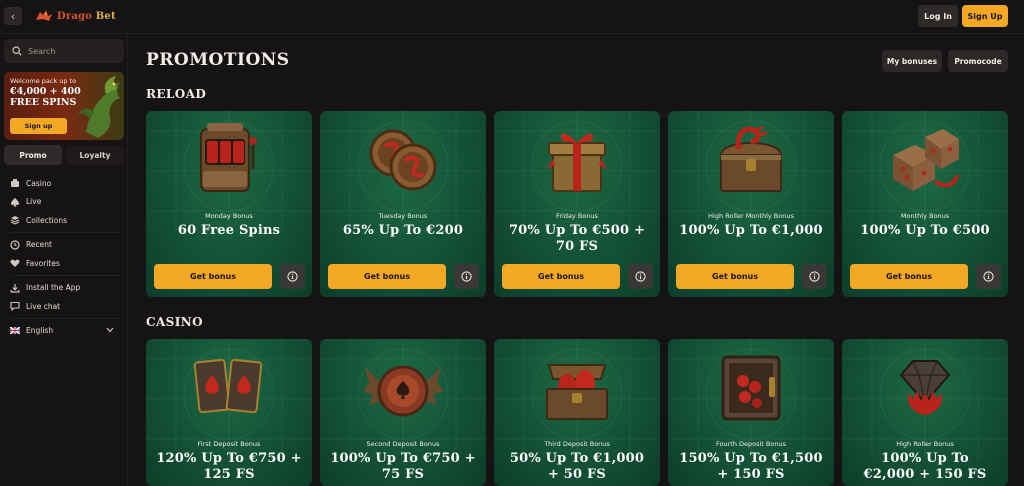 The height and width of the screenshot is (486, 1024). What do you see at coordinates (43, 81) in the screenshot?
I see `banner-welcome-text: Welcome pack up to` at bounding box center [43, 81].